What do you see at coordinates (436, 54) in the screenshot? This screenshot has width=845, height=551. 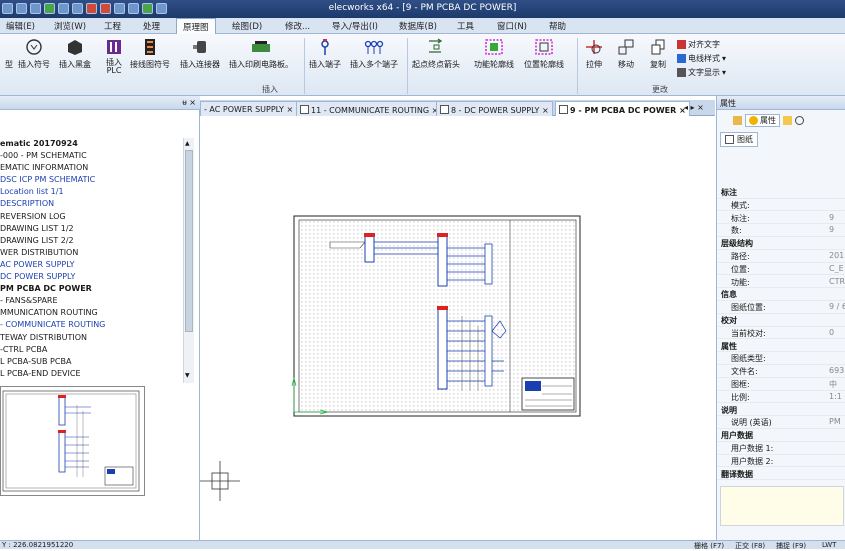 I see `origin-destination-arrow-button: 起点终点箭头` at bounding box center [436, 54].